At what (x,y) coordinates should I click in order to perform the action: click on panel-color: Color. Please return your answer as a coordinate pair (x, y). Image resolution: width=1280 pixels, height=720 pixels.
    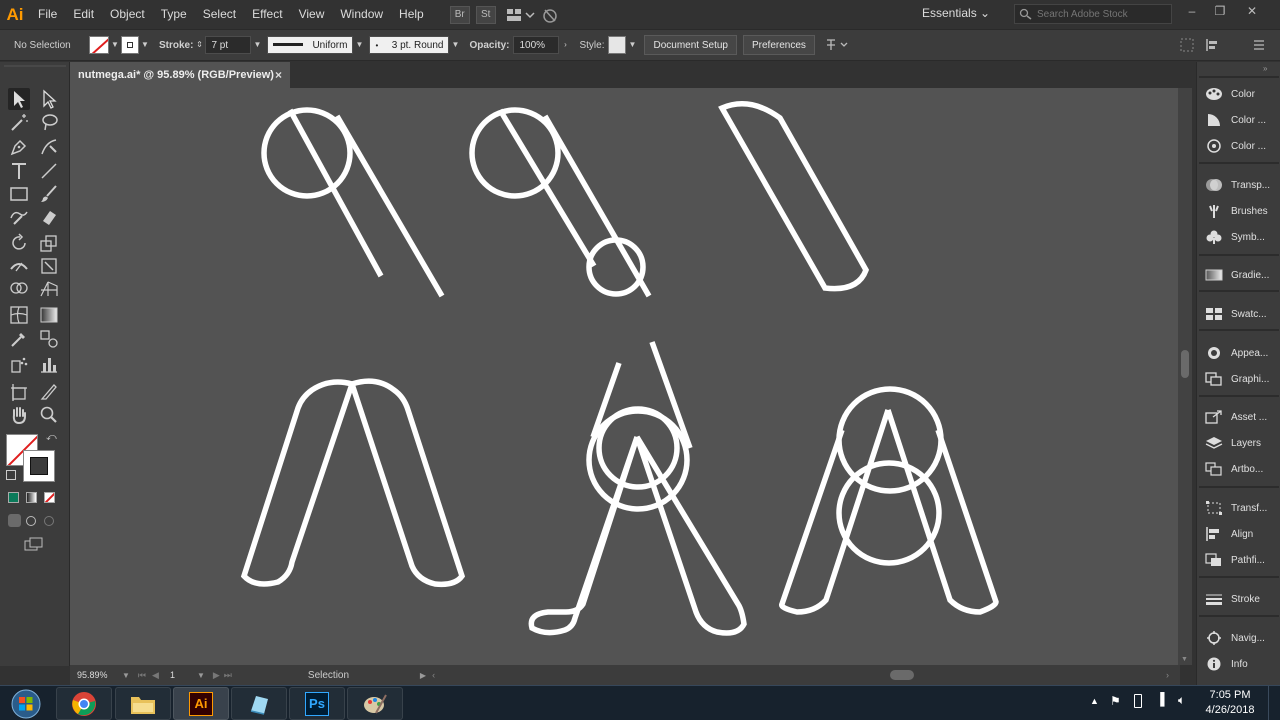
    Looking at the image, I should click on (1238, 94).